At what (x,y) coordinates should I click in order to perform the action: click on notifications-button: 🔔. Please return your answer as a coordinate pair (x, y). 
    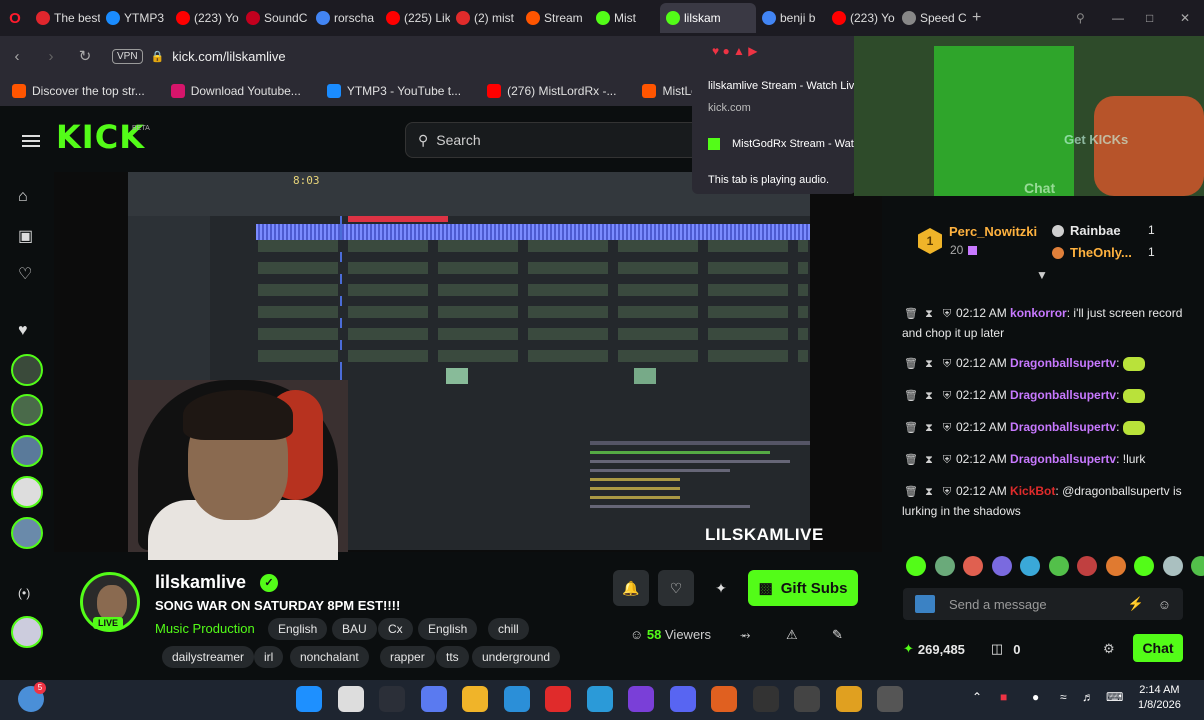
    Looking at the image, I should click on (631, 588).